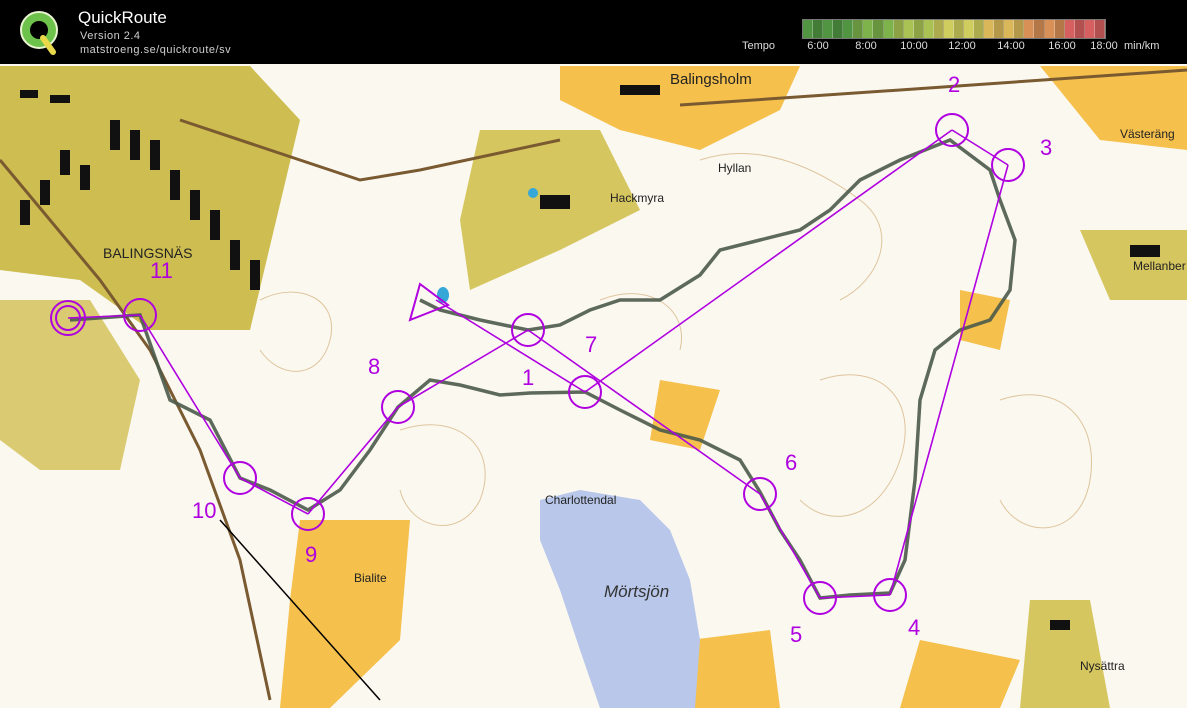  Describe the element at coordinates (818, 46) in the screenshot. I see `tempo-tick: 6:00` at that location.